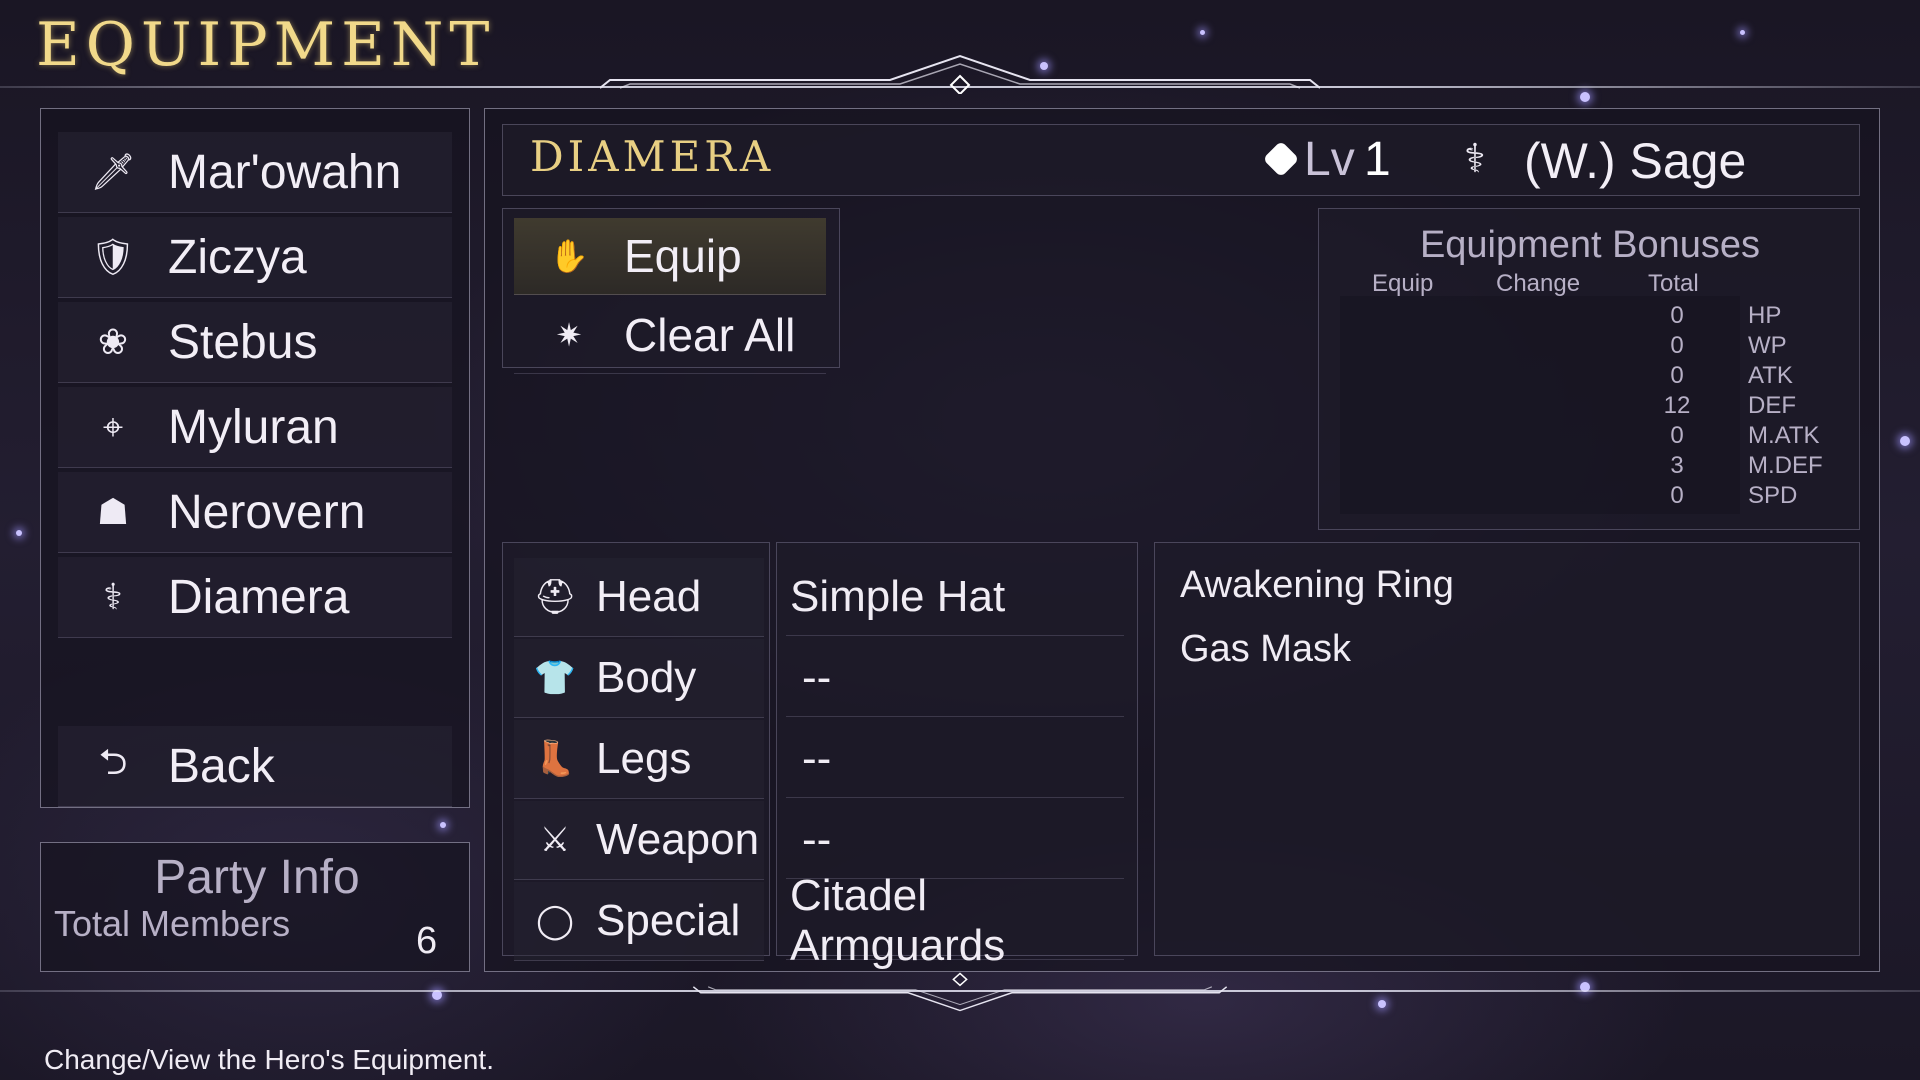 The width and height of the screenshot is (1920, 1080). What do you see at coordinates (269, 1059) in the screenshot?
I see `help-text: Change/View the Hero's Equipment.` at bounding box center [269, 1059].